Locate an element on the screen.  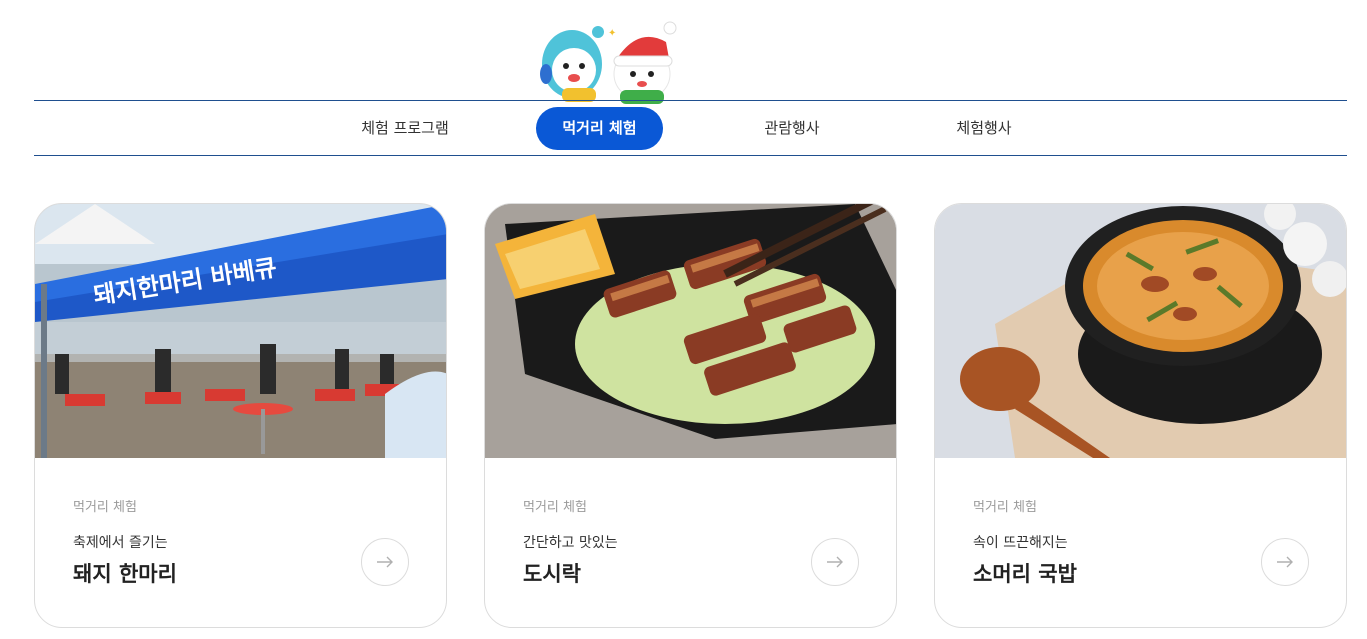
card-subtitle: 속이 뜨끈해지는 is located at coordinates (1020, 543).